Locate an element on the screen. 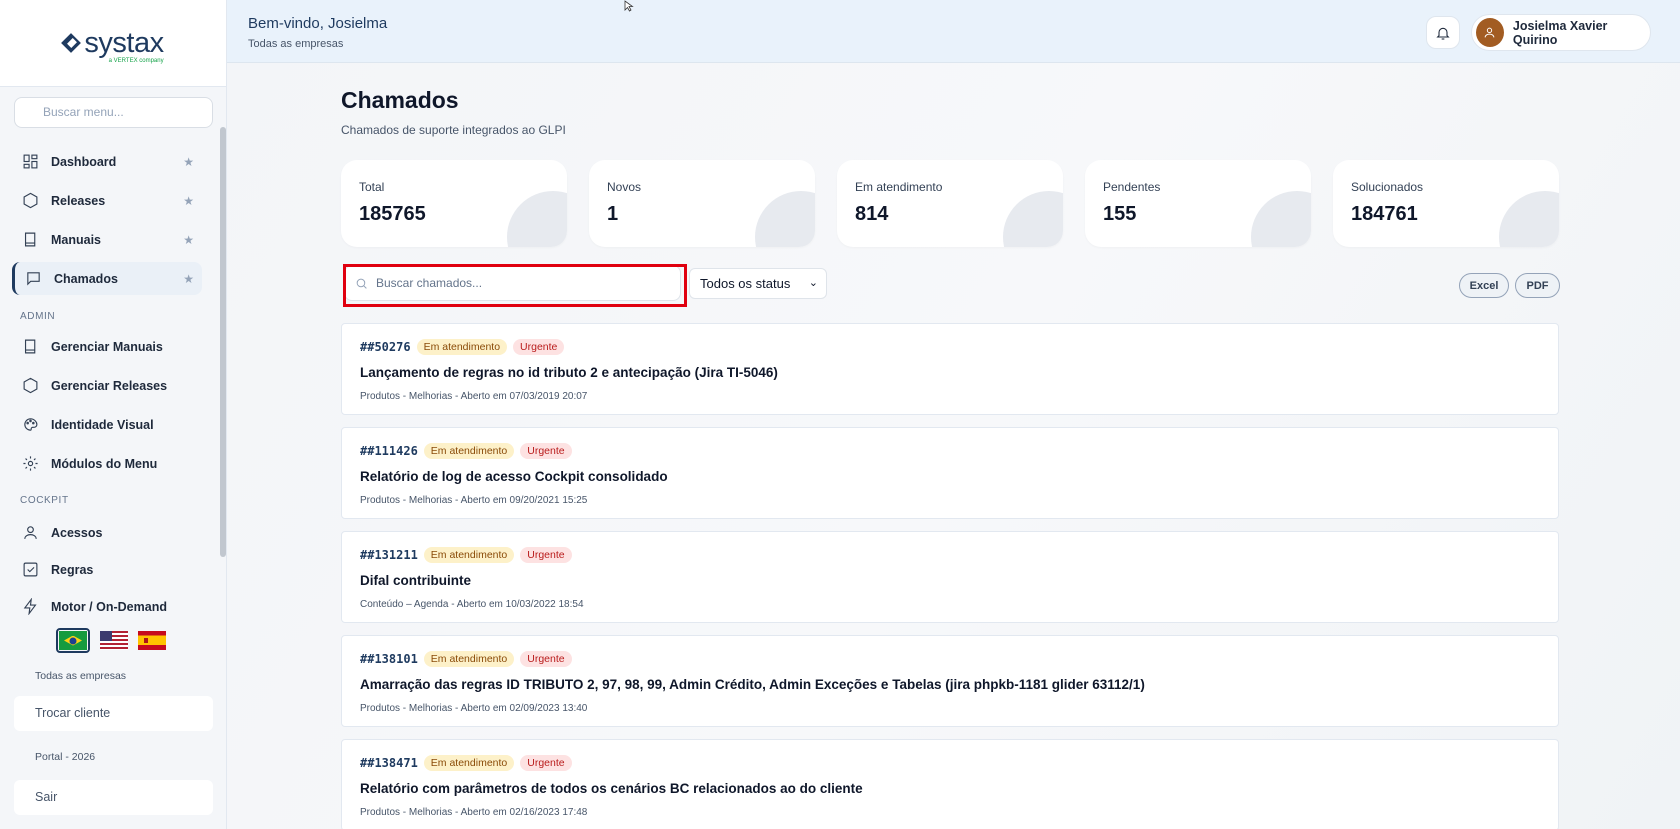 Image resolution: width=1680 pixels, height=829 pixels. sidebar-item-modulos-menu: Módulos do Menu is located at coordinates (107, 463).